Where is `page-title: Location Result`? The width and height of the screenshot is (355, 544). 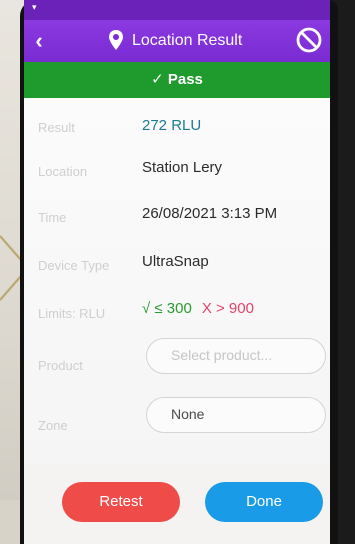
page-title: Location Result is located at coordinates (187, 40).